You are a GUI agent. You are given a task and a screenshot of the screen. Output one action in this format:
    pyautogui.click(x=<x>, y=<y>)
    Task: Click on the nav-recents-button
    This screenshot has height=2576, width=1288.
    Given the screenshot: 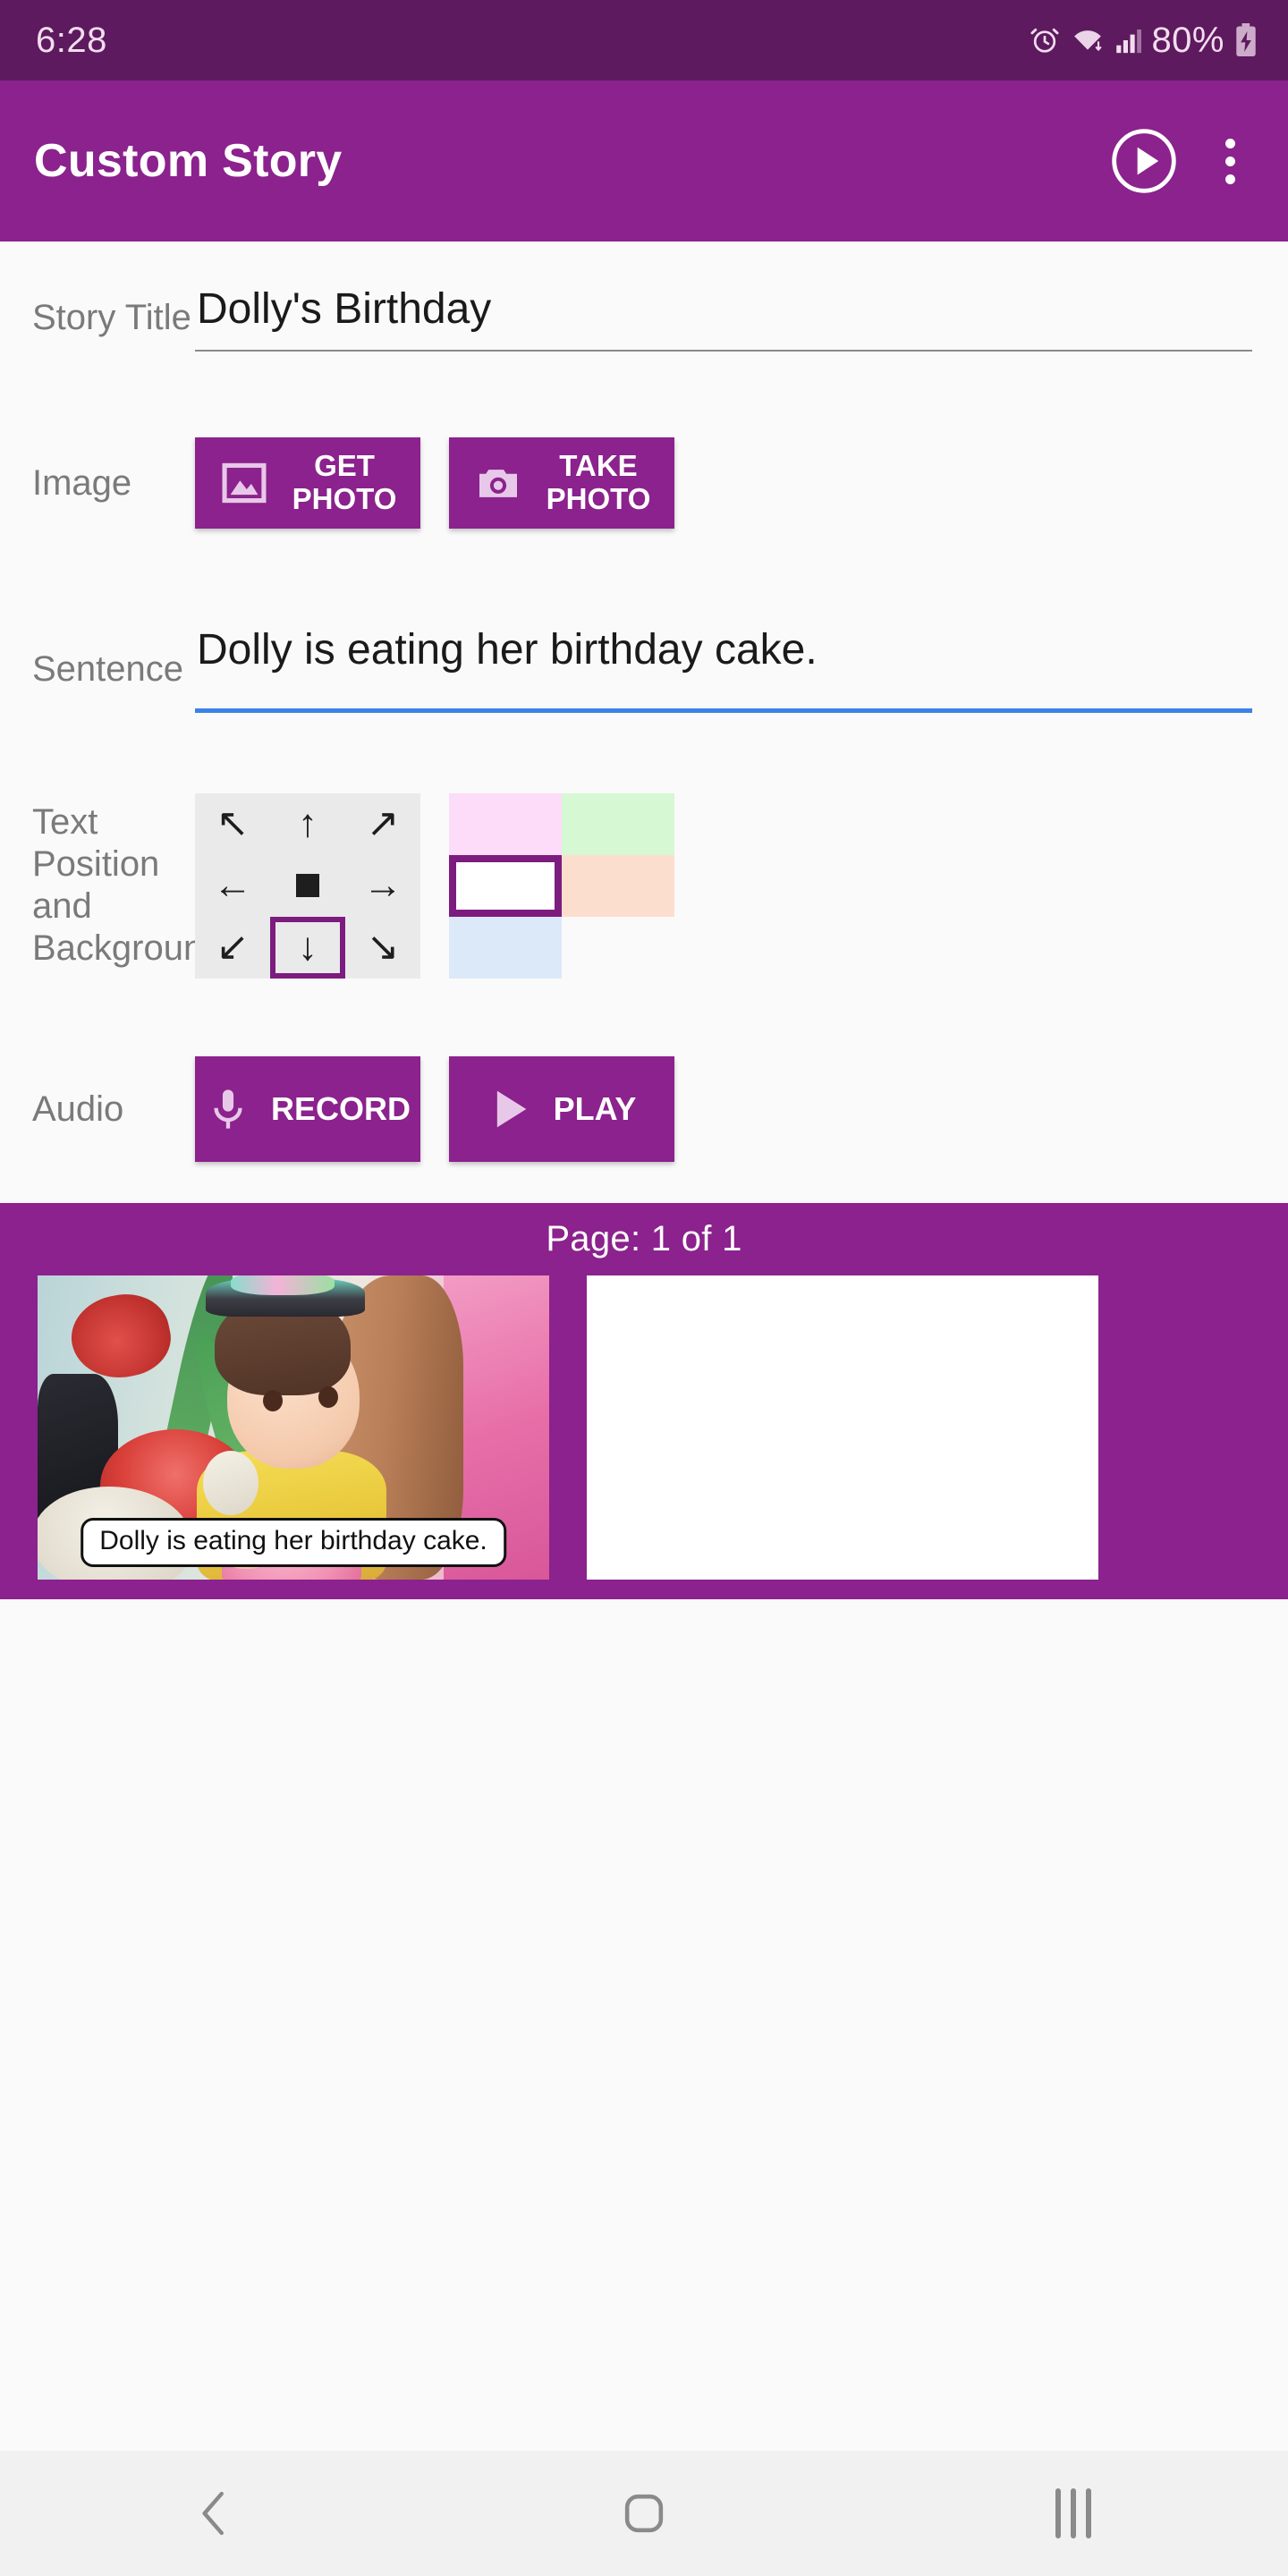 What is the action you would take?
    pyautogui.click(x=1073, y=2513)
    